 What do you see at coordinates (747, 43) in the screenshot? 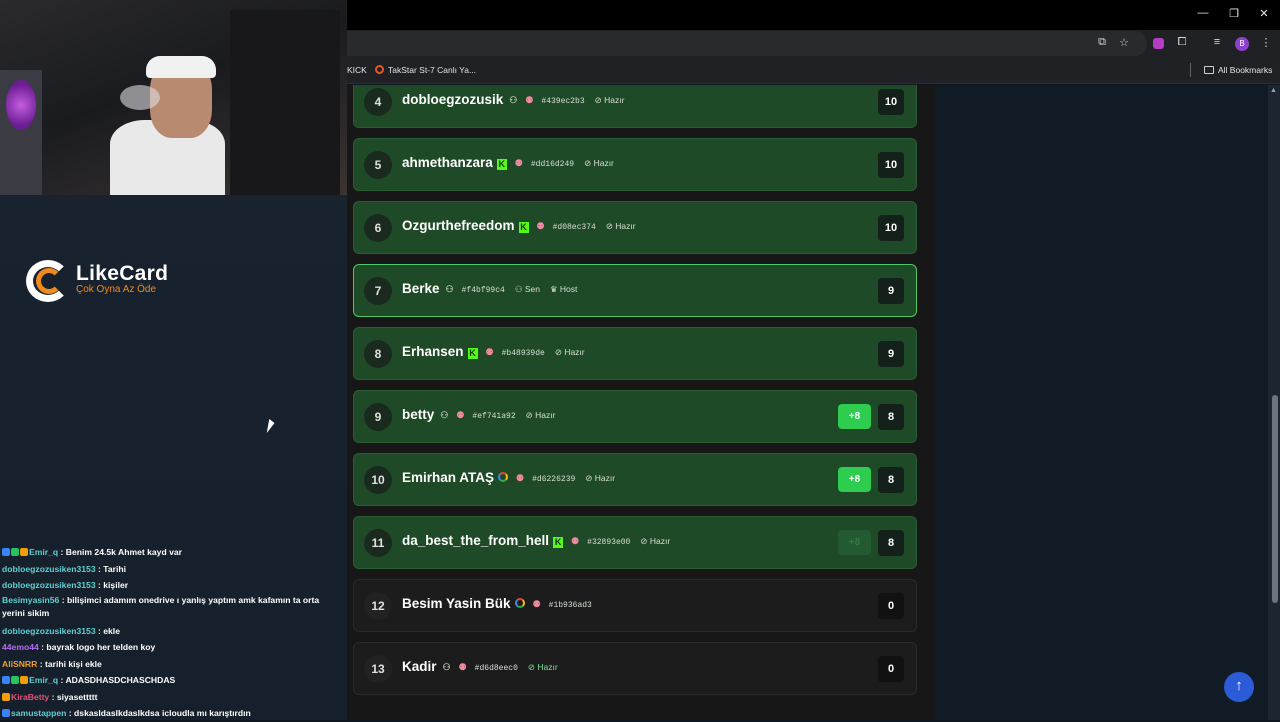
I see `address-bar` at bounding box center [747, 43].